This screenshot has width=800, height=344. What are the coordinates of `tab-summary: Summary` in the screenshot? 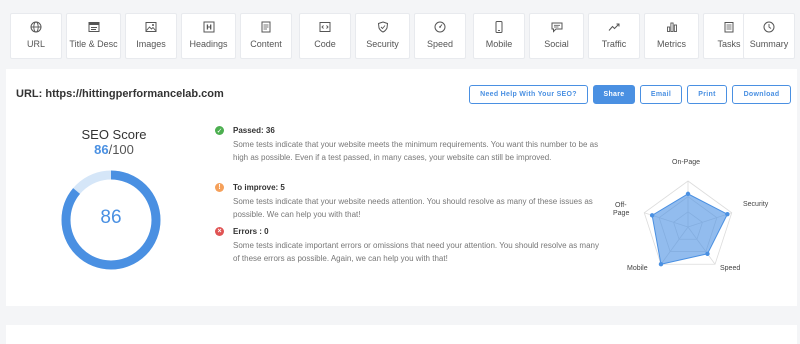 It's located at (769, 36).